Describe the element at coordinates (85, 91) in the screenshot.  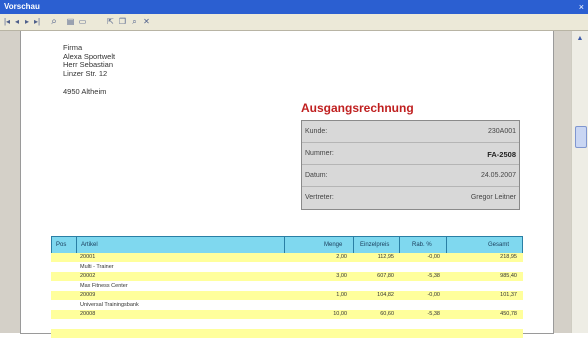
I see `address-city: 4950 Altheim` at that location.